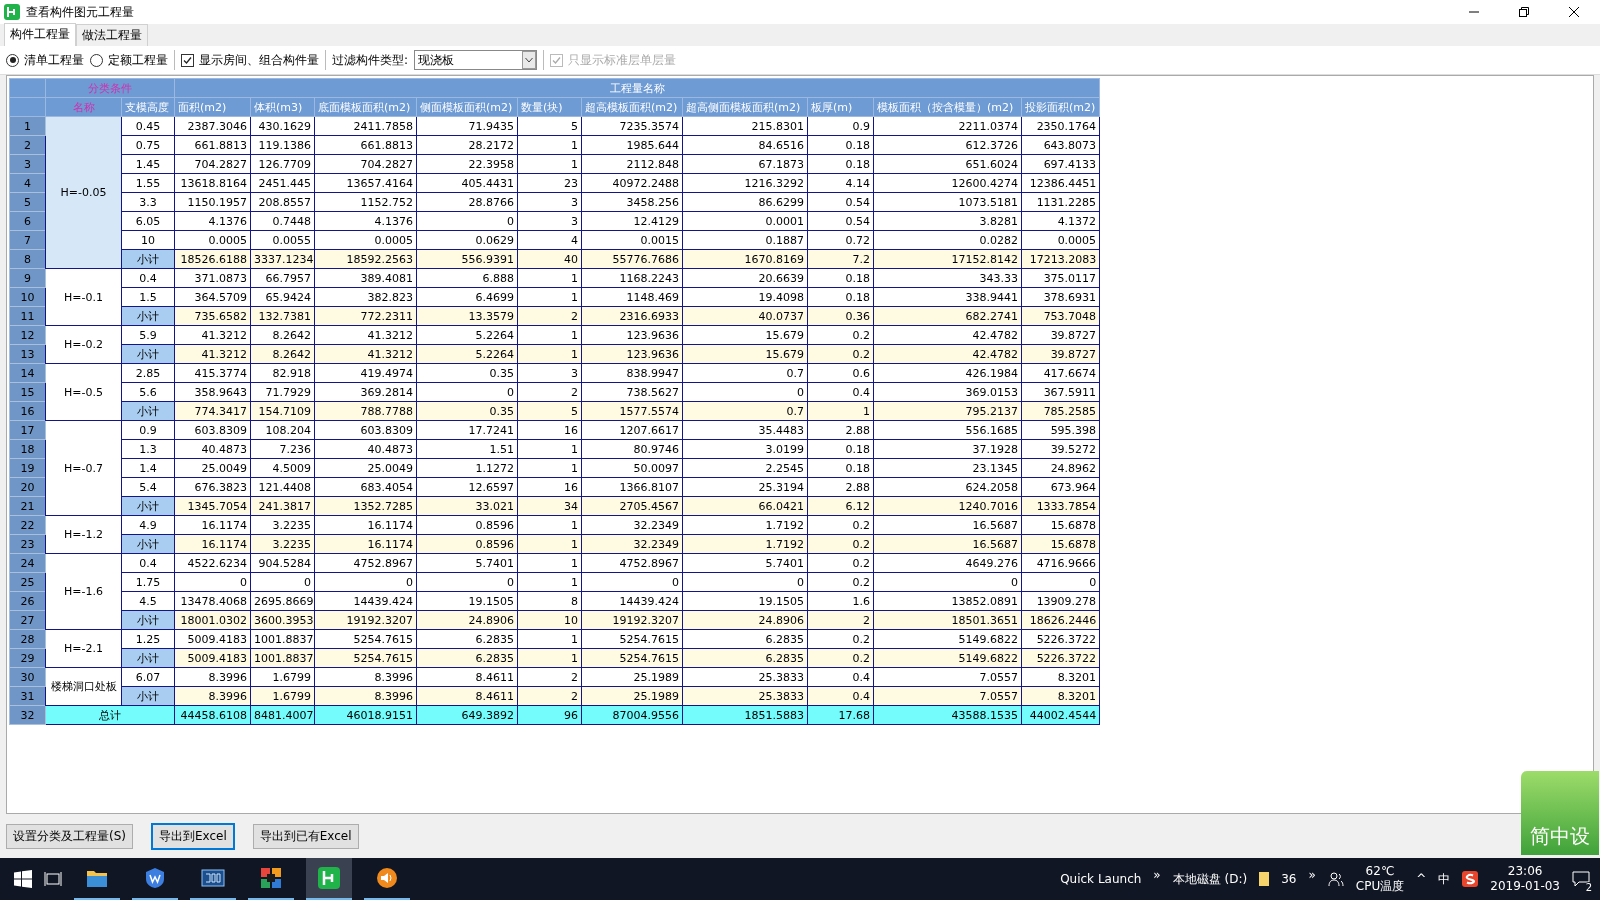 This screenshot has height=900, width=1600. I want to click on table-cell: 24.8962, so click(1060, 468).